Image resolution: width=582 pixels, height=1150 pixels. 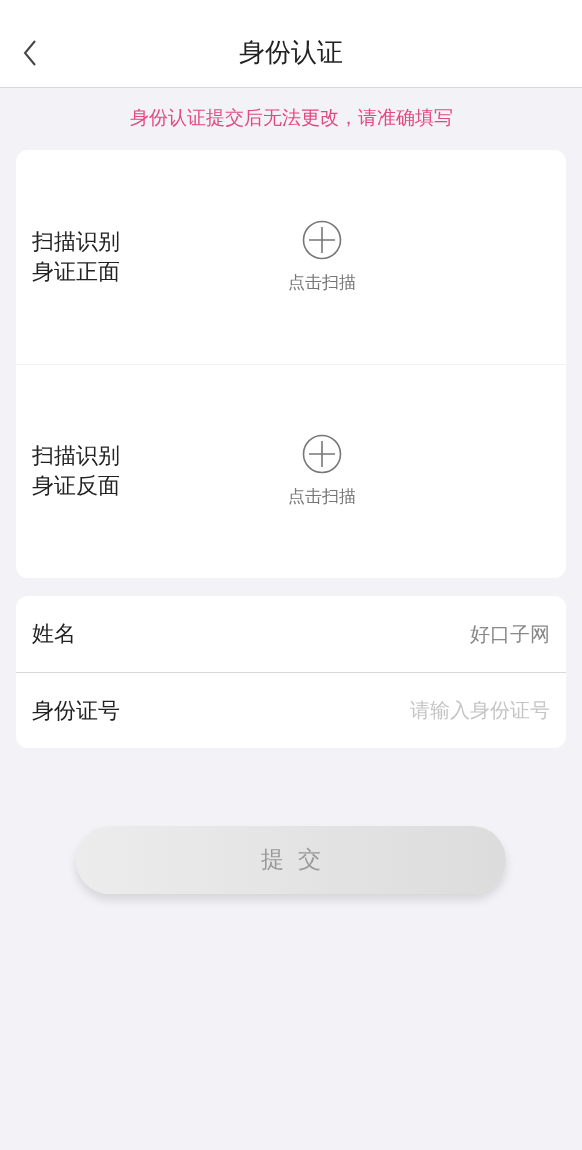 What do you see at coordinates (400, 633) in the screenshot?
I see `input-field: 好口子网` at bounding box center [400, 633].